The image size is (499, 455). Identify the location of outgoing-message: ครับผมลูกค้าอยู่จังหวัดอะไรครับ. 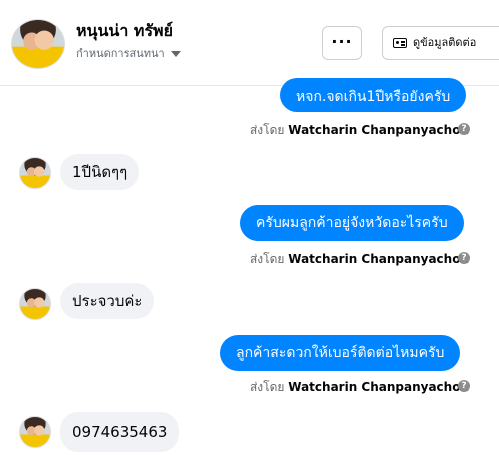
(352, 223).